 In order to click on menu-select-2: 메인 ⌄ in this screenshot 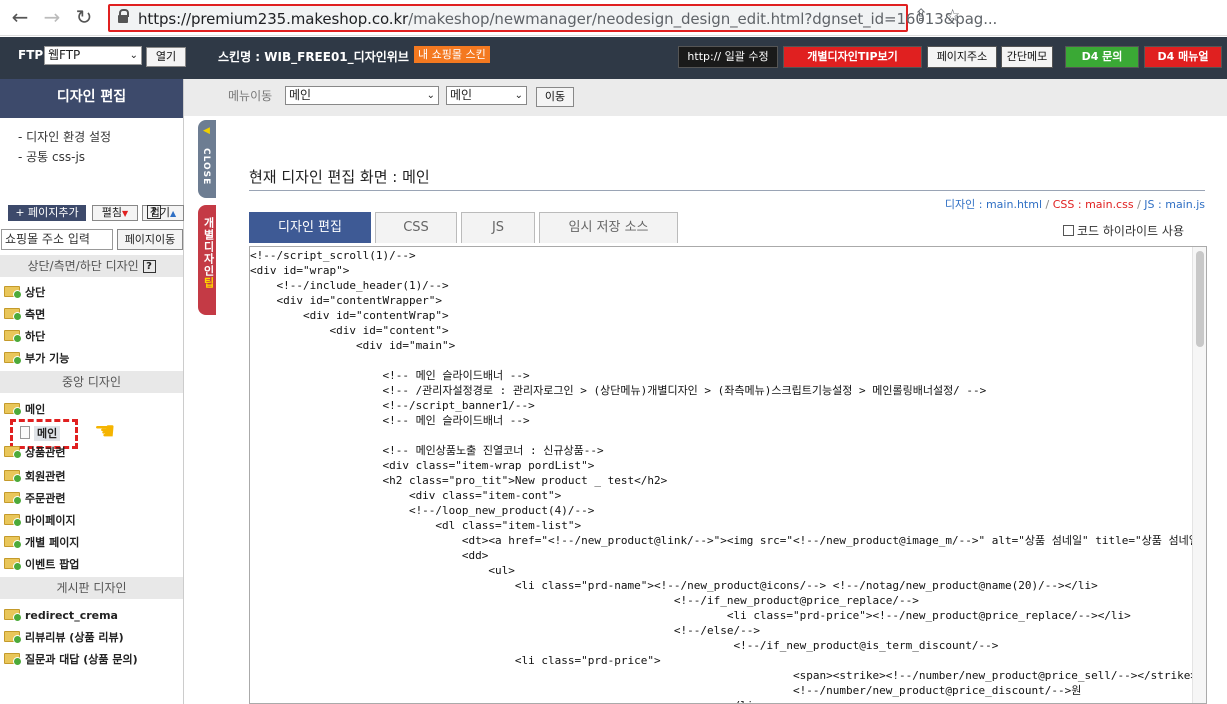, I will do `click(486, 95)`.